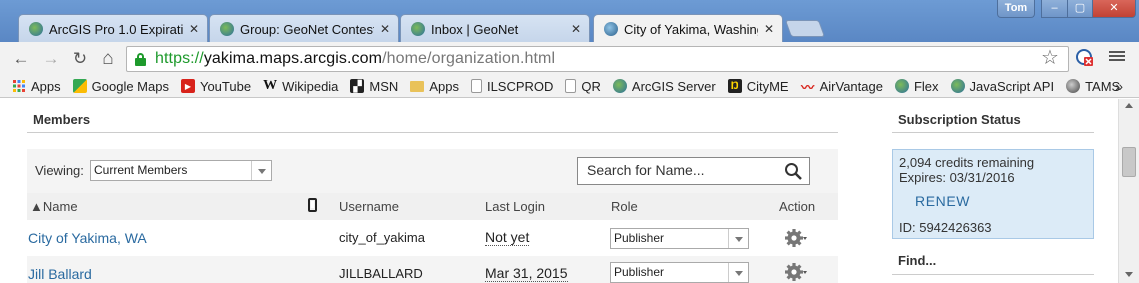 The height and width of the screenshot is (283, 1139). I want to click on tab-inbox-geonet: Inbox | GeoNet ✕, so click(495, 28).